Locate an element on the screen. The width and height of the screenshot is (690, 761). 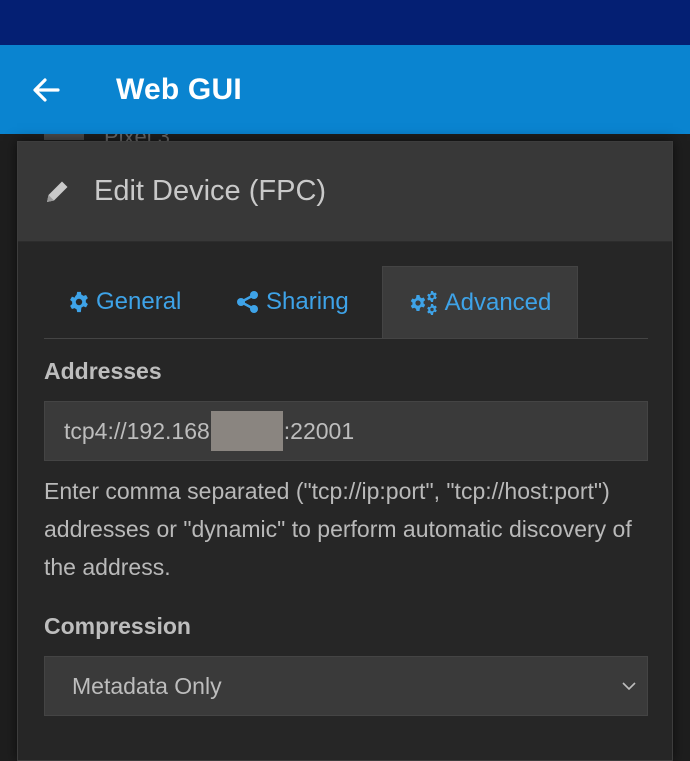
arrow-left-icon is located at coordinates (46, 89).